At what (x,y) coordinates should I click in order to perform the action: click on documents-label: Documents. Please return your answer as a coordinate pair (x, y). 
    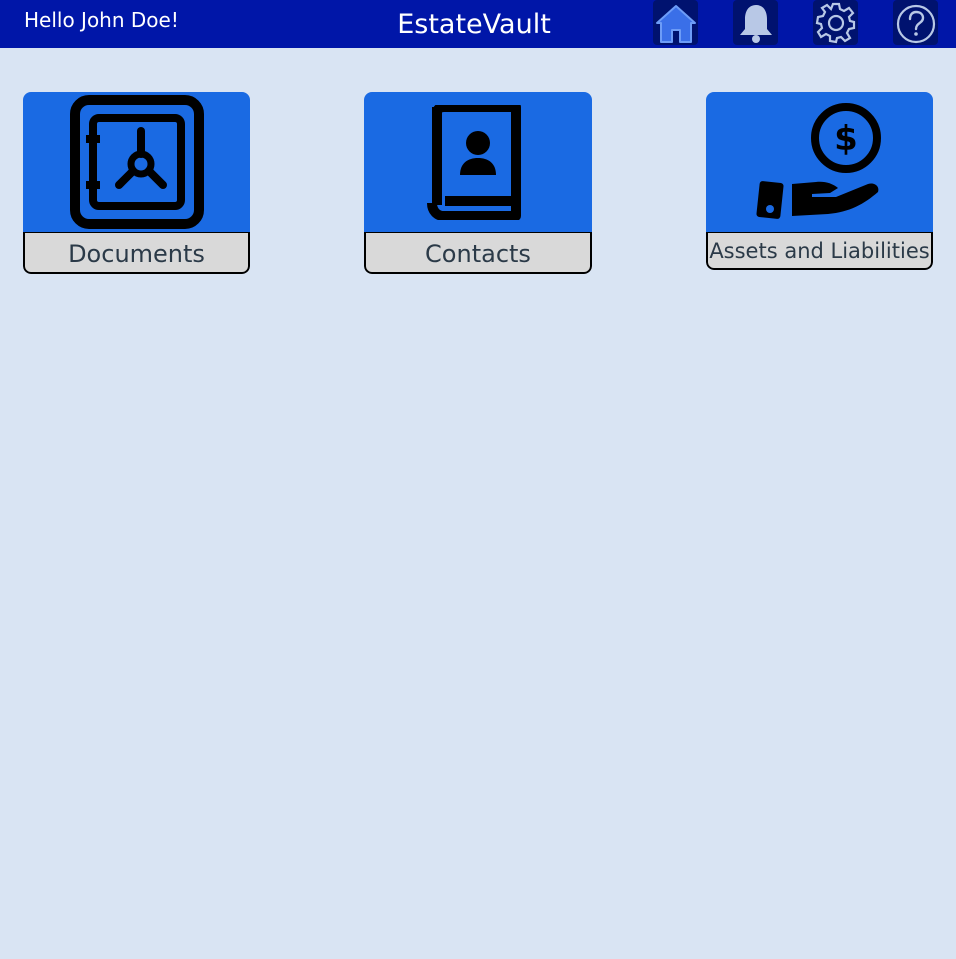
    Looking at the image, I should click on (136, 253).